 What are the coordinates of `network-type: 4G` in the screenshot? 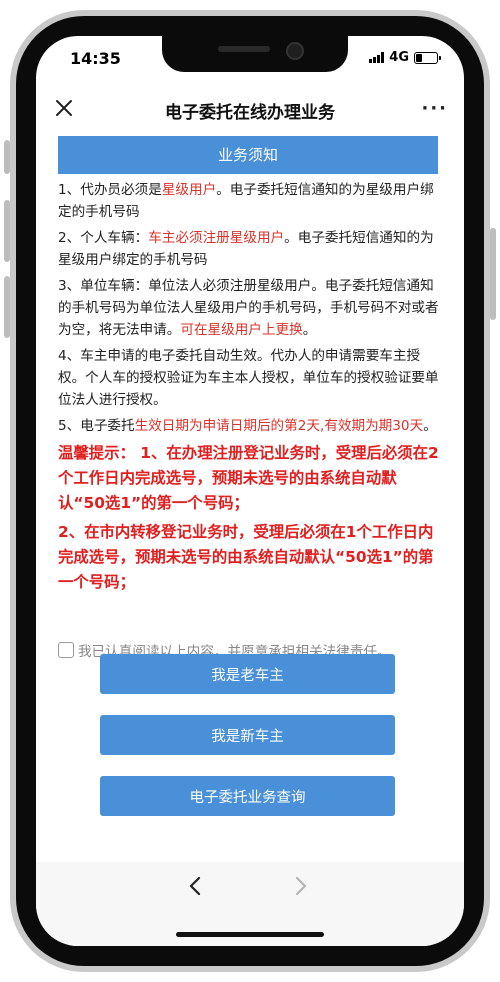 It's located at (399, 57).